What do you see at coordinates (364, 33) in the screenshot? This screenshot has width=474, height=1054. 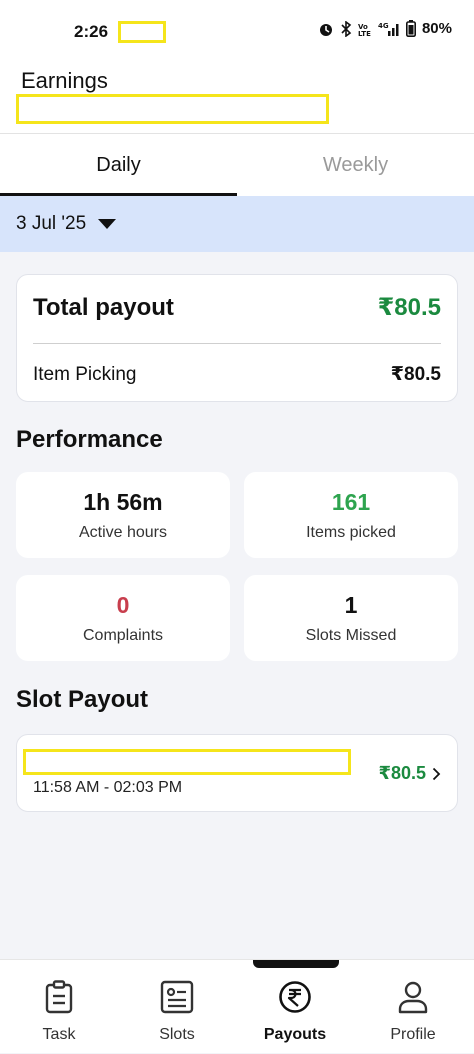 I see `svg-text: LTE` at bounding box center [364, 33].